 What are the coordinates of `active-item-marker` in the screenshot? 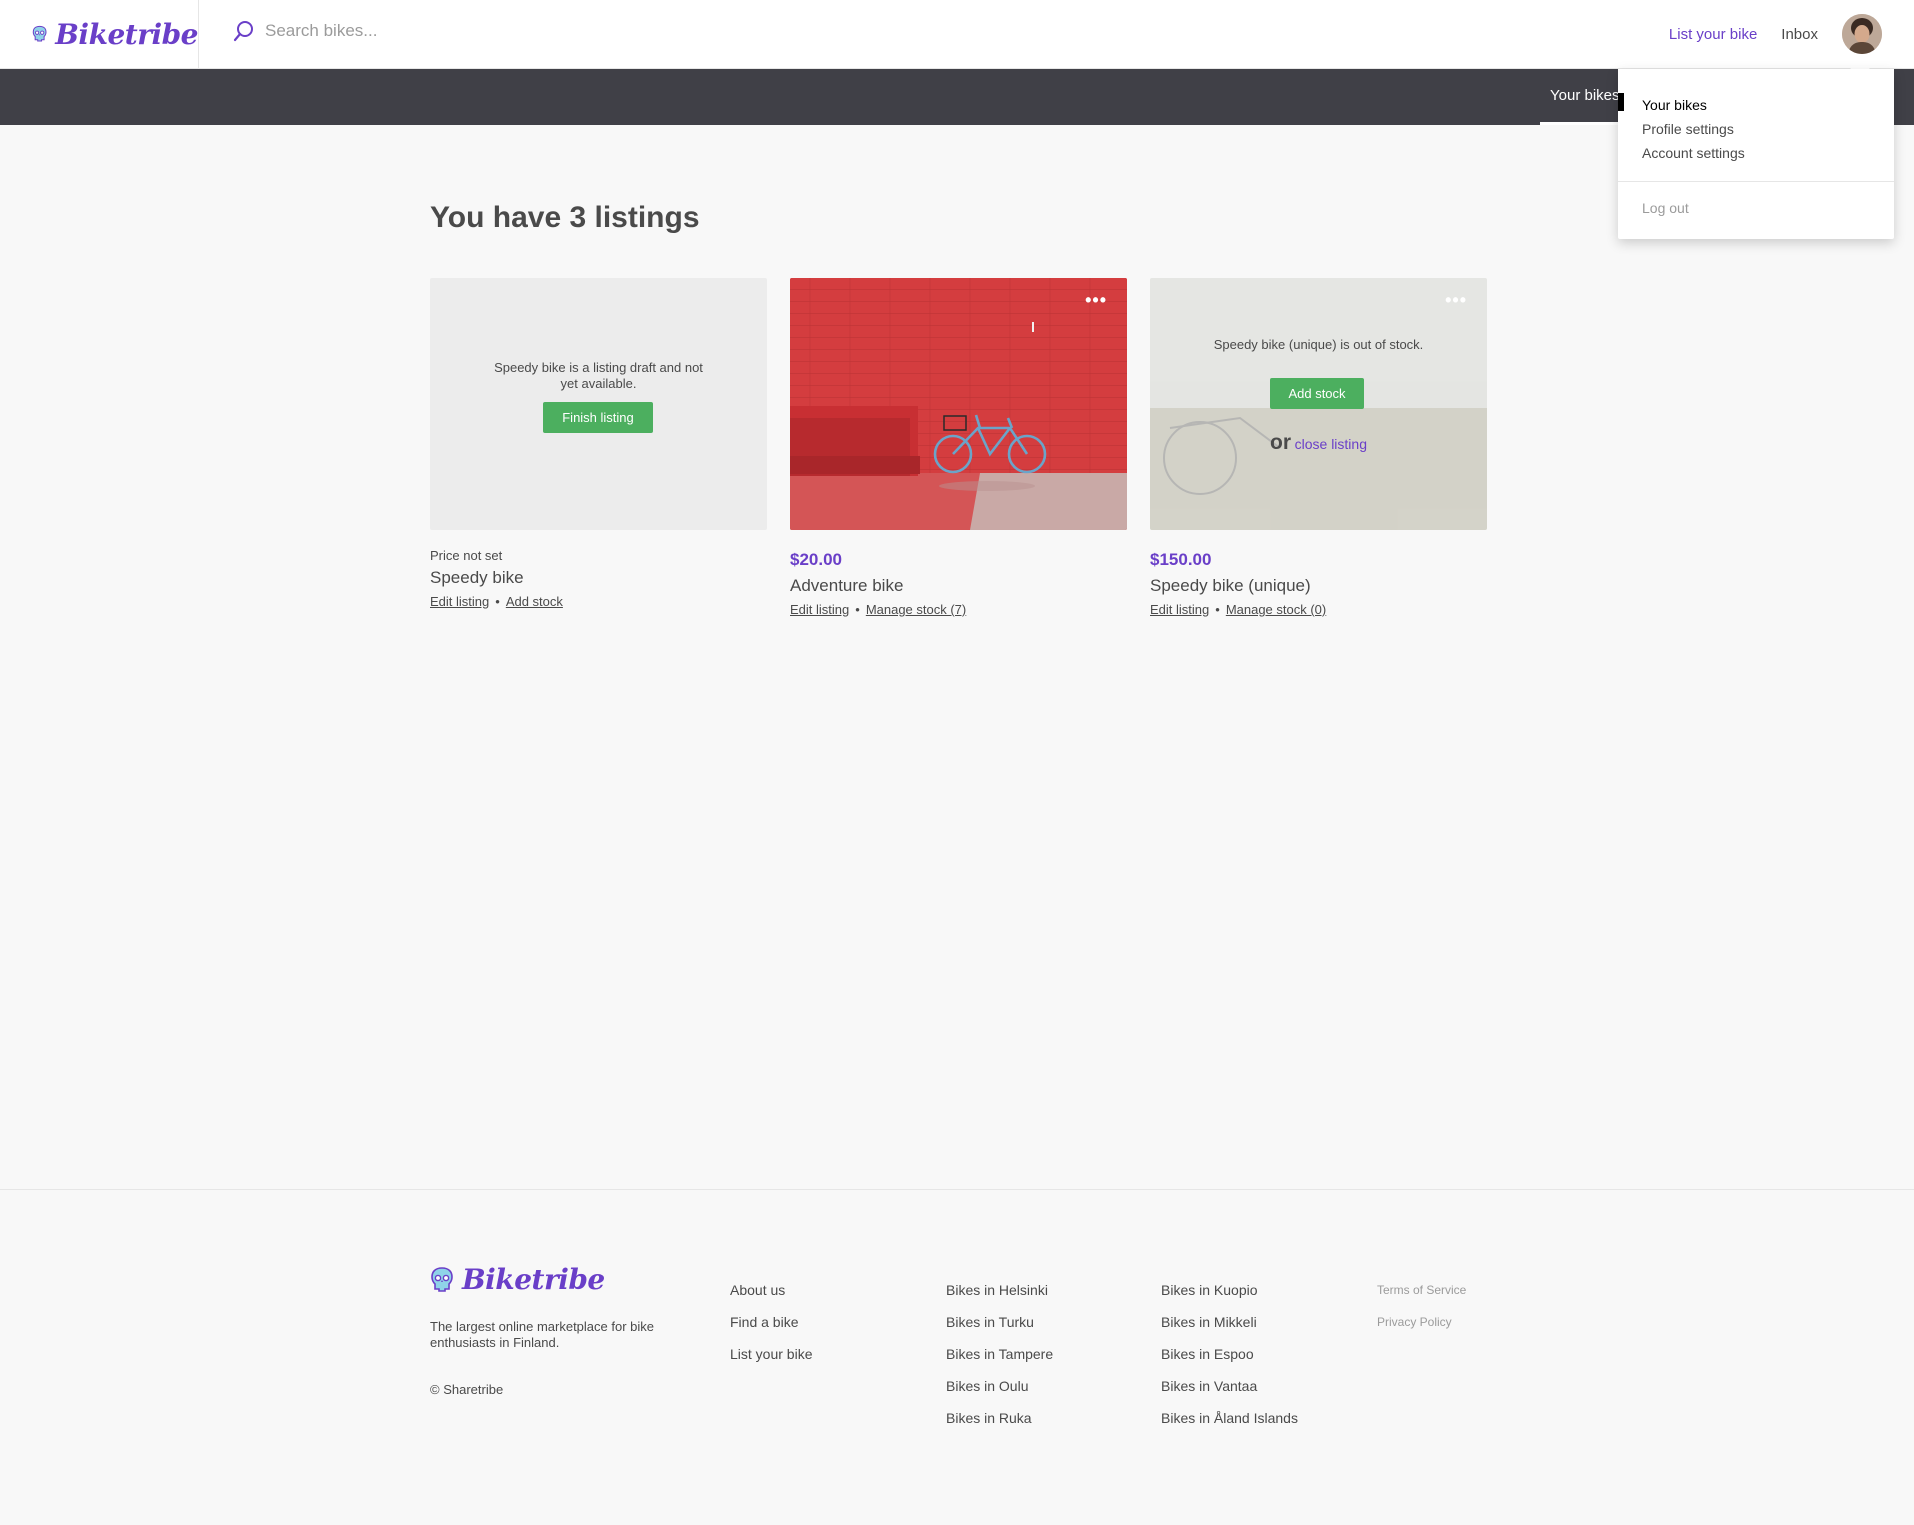 It's located at (1621, 102).